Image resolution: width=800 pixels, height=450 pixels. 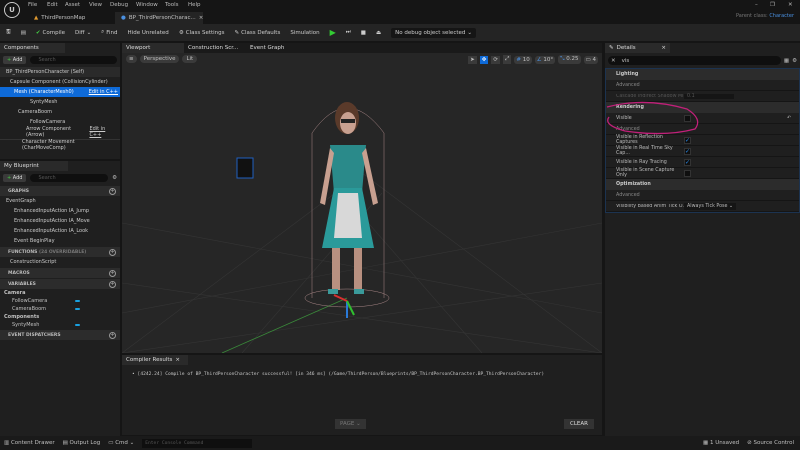 What do you see at coordinates (60, 145) in the screenshot?
I see `tree-movement: Character Movement (CharMoveComp)` at bounding box center [60, 145].